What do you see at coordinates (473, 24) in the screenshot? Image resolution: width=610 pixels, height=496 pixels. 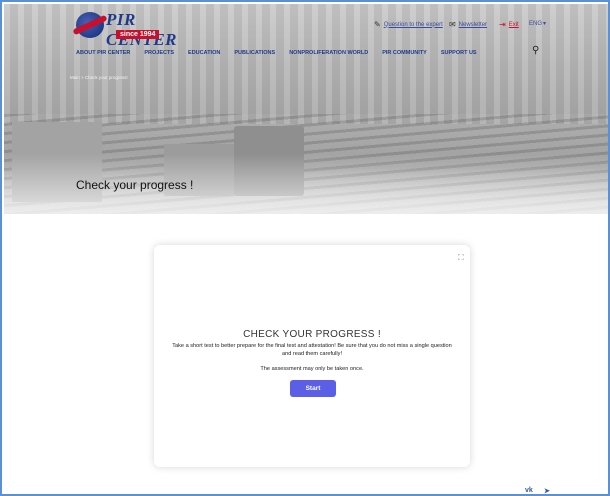 I see `newsletter-label: Newsletter` at bounding box center [473, 24].